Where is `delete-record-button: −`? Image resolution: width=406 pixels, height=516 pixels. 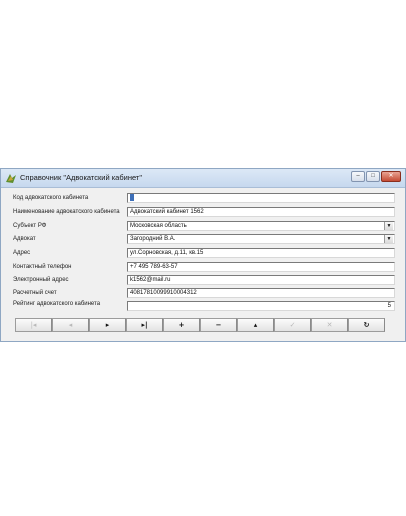 delete-record-button: − is located at coordinates (218, 325).